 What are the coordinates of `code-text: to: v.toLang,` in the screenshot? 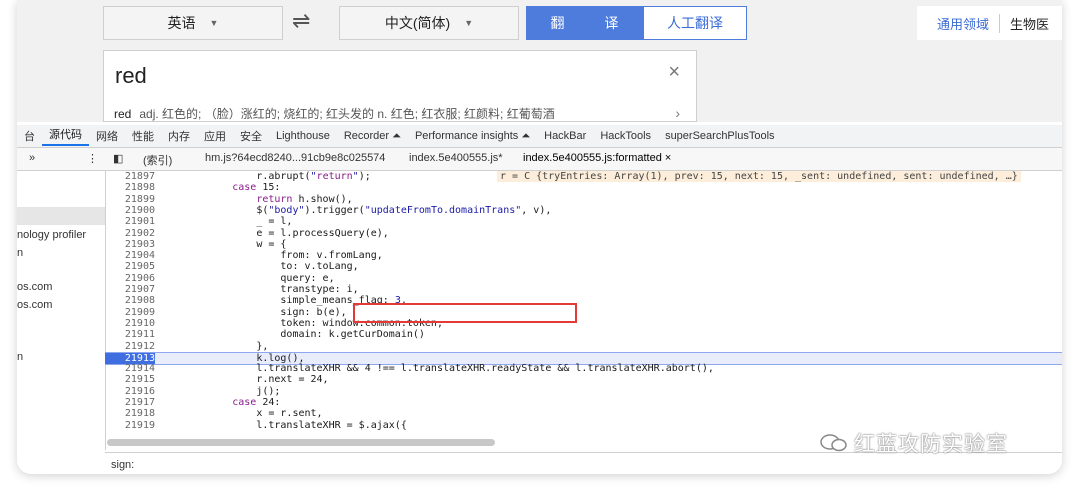 It's located at (259, 267).